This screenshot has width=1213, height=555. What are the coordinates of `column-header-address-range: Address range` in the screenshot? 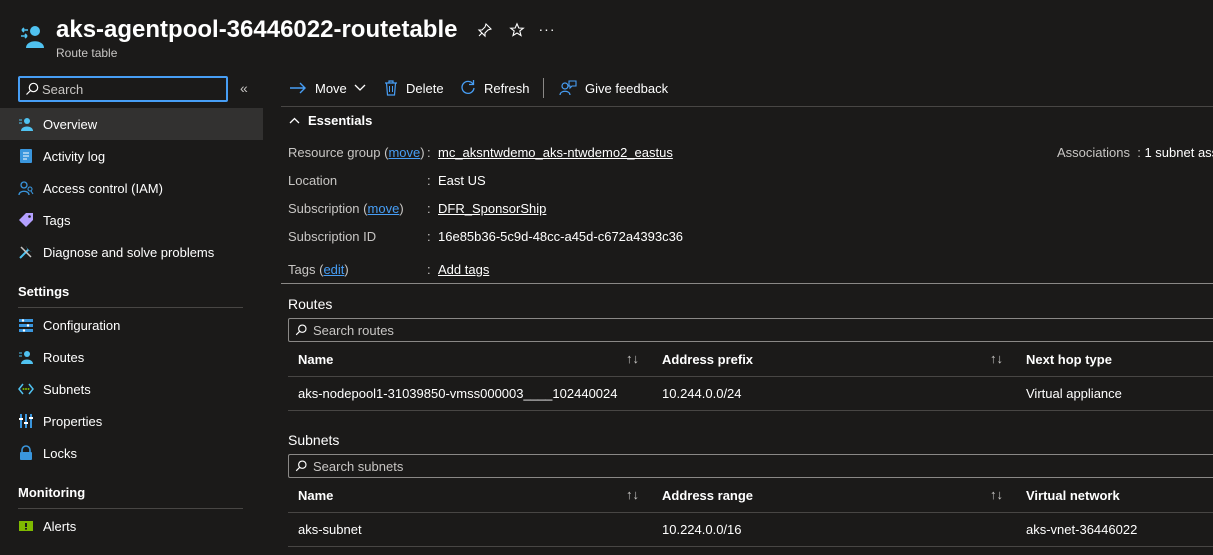 It's located at (707, 495).